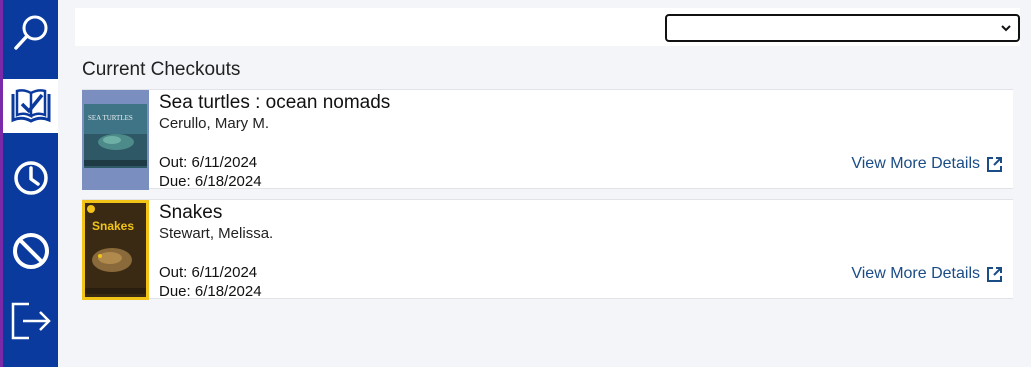 The width and height of the screenshot is (1031, 367). I want to click on top-bar, so click(547, 27).